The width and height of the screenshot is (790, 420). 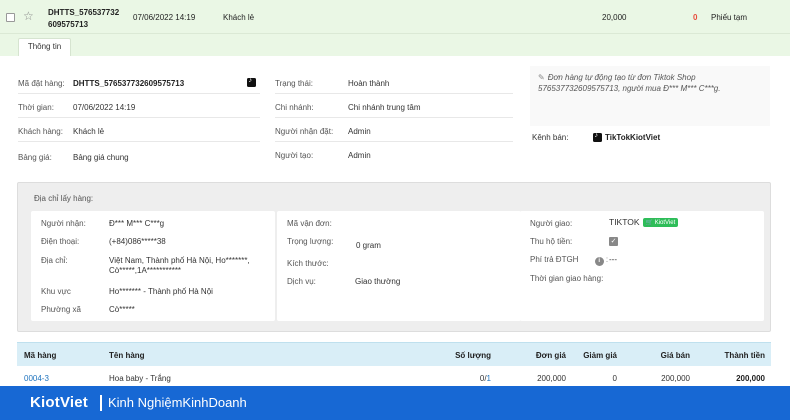 I want to click on fee-value: ---, so click(x=613, y=259).